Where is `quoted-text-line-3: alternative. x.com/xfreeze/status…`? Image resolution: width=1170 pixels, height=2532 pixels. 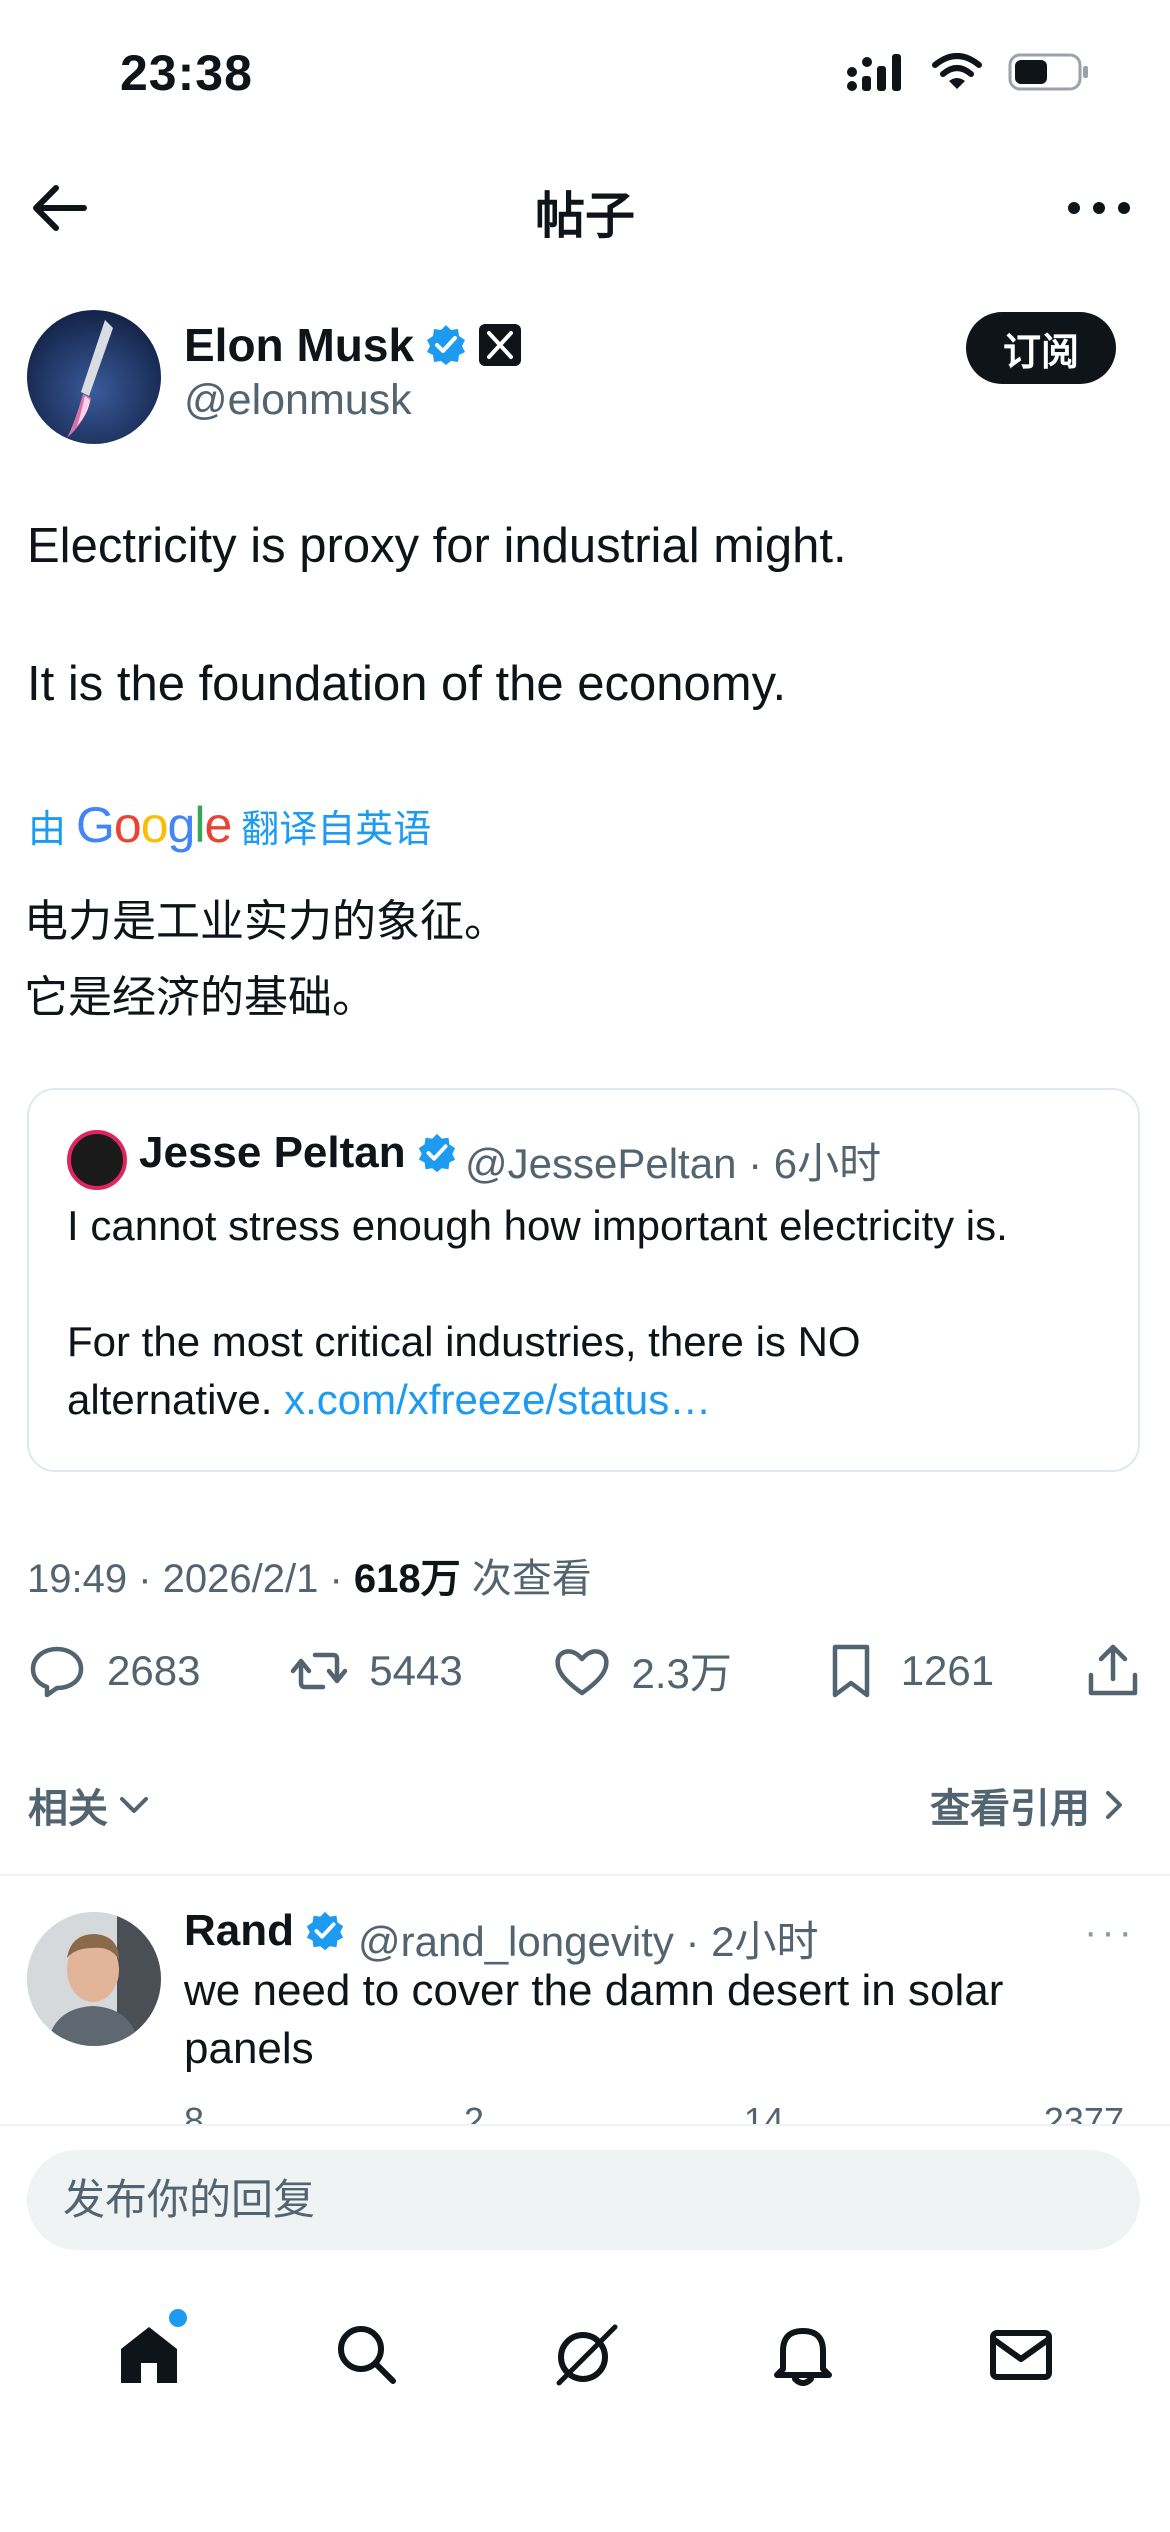
quoted-text-line-3: alternative. x.com/xfreeze/status… is located at coordinates (389, 1400).